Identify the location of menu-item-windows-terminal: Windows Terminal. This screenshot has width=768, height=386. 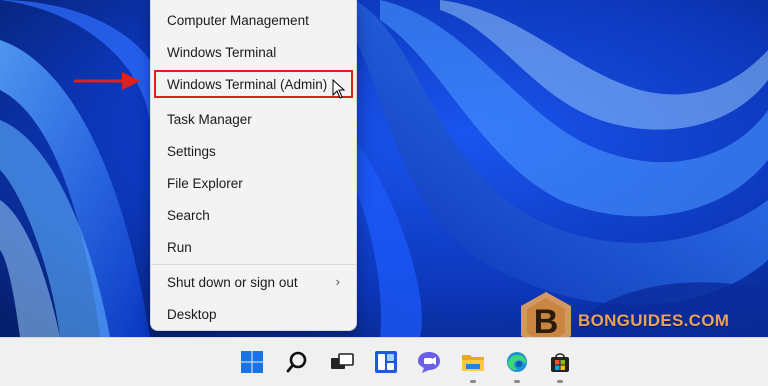
(253, 52).